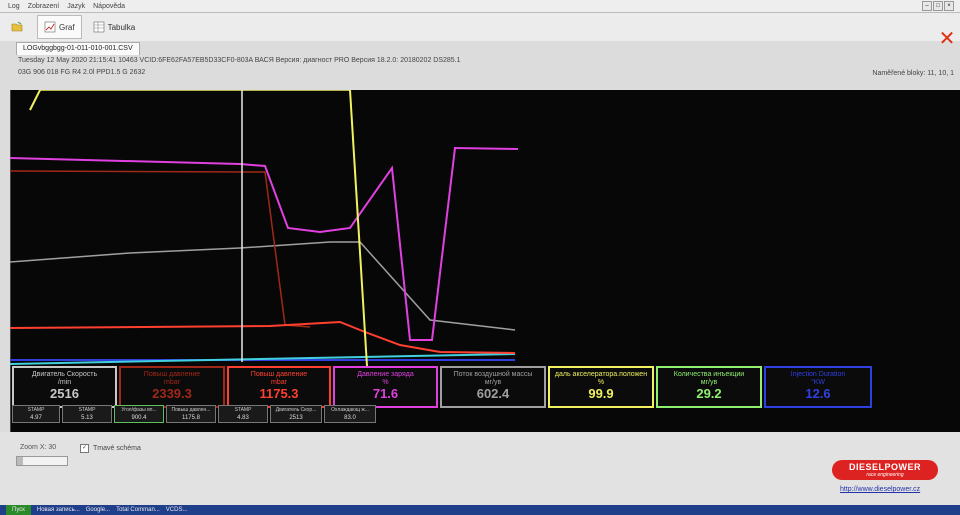 Image resolution: width=960 pixels, height=515 pixels. I want to click on dark-scheme-checkbox: ✓ Tmavé schéma, so click(110, 448).